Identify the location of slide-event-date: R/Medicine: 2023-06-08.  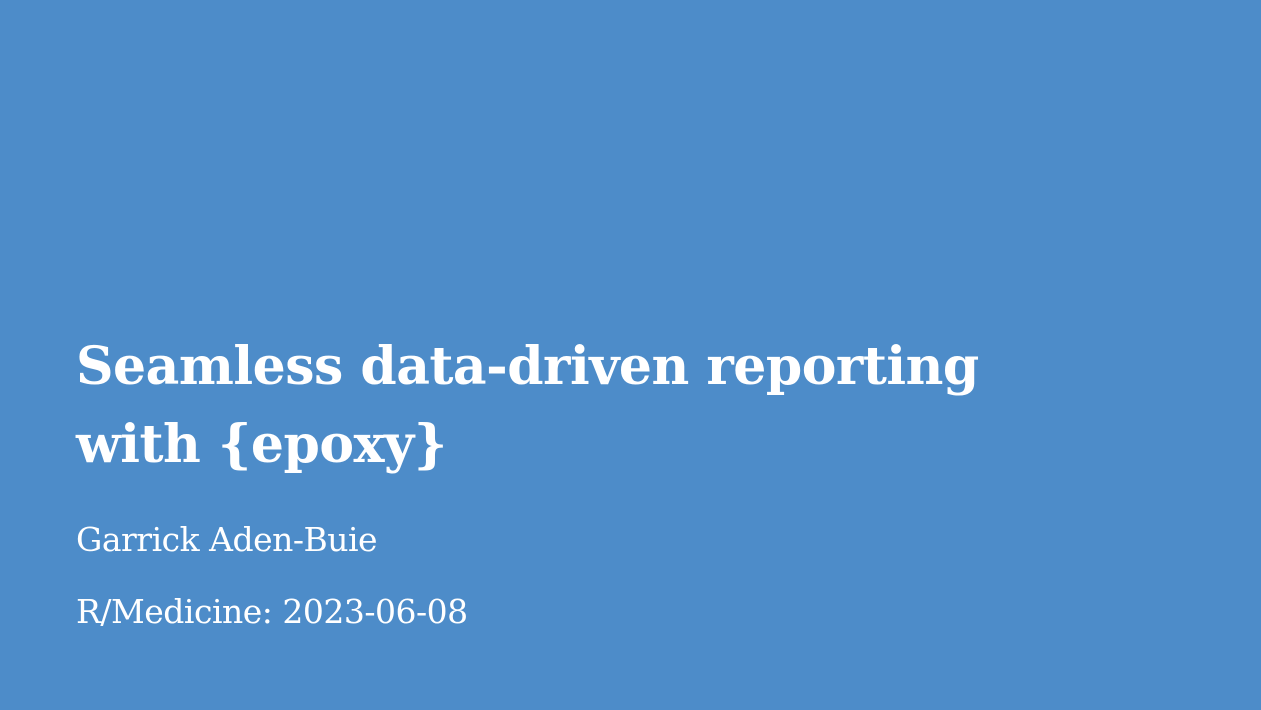
(272, 611).